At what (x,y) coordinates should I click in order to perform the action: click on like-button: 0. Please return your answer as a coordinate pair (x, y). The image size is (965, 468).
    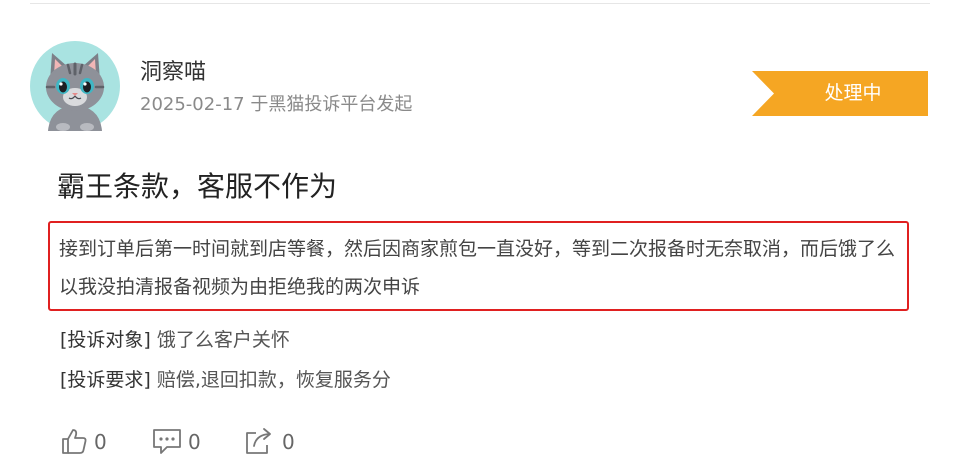
    Looking at the image, I should click on (90, 442).